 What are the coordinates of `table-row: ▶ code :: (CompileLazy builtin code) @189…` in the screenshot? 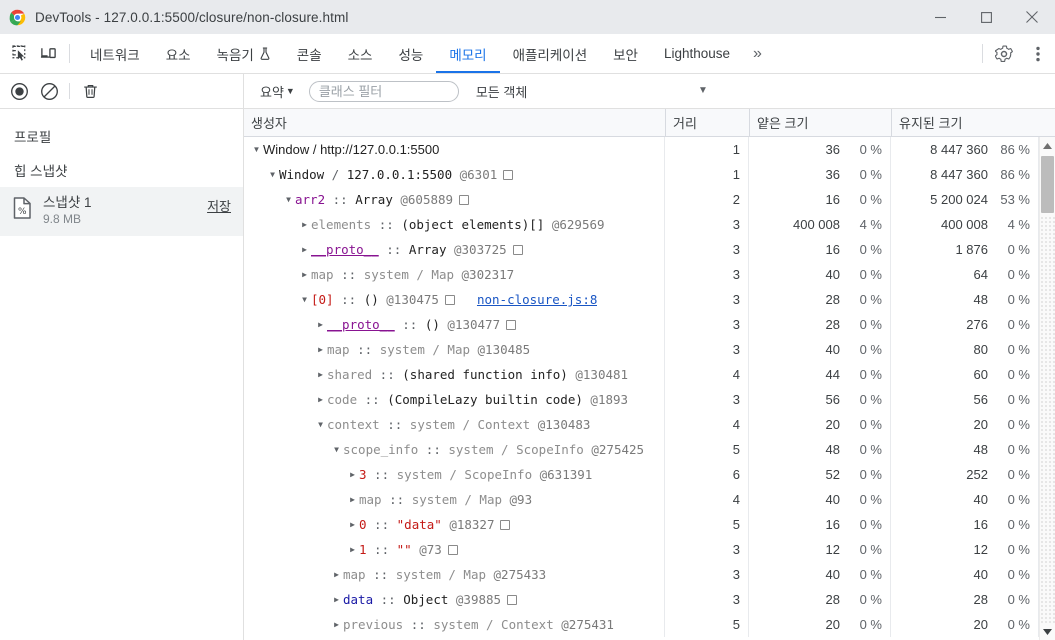 It's located at (649, 399).